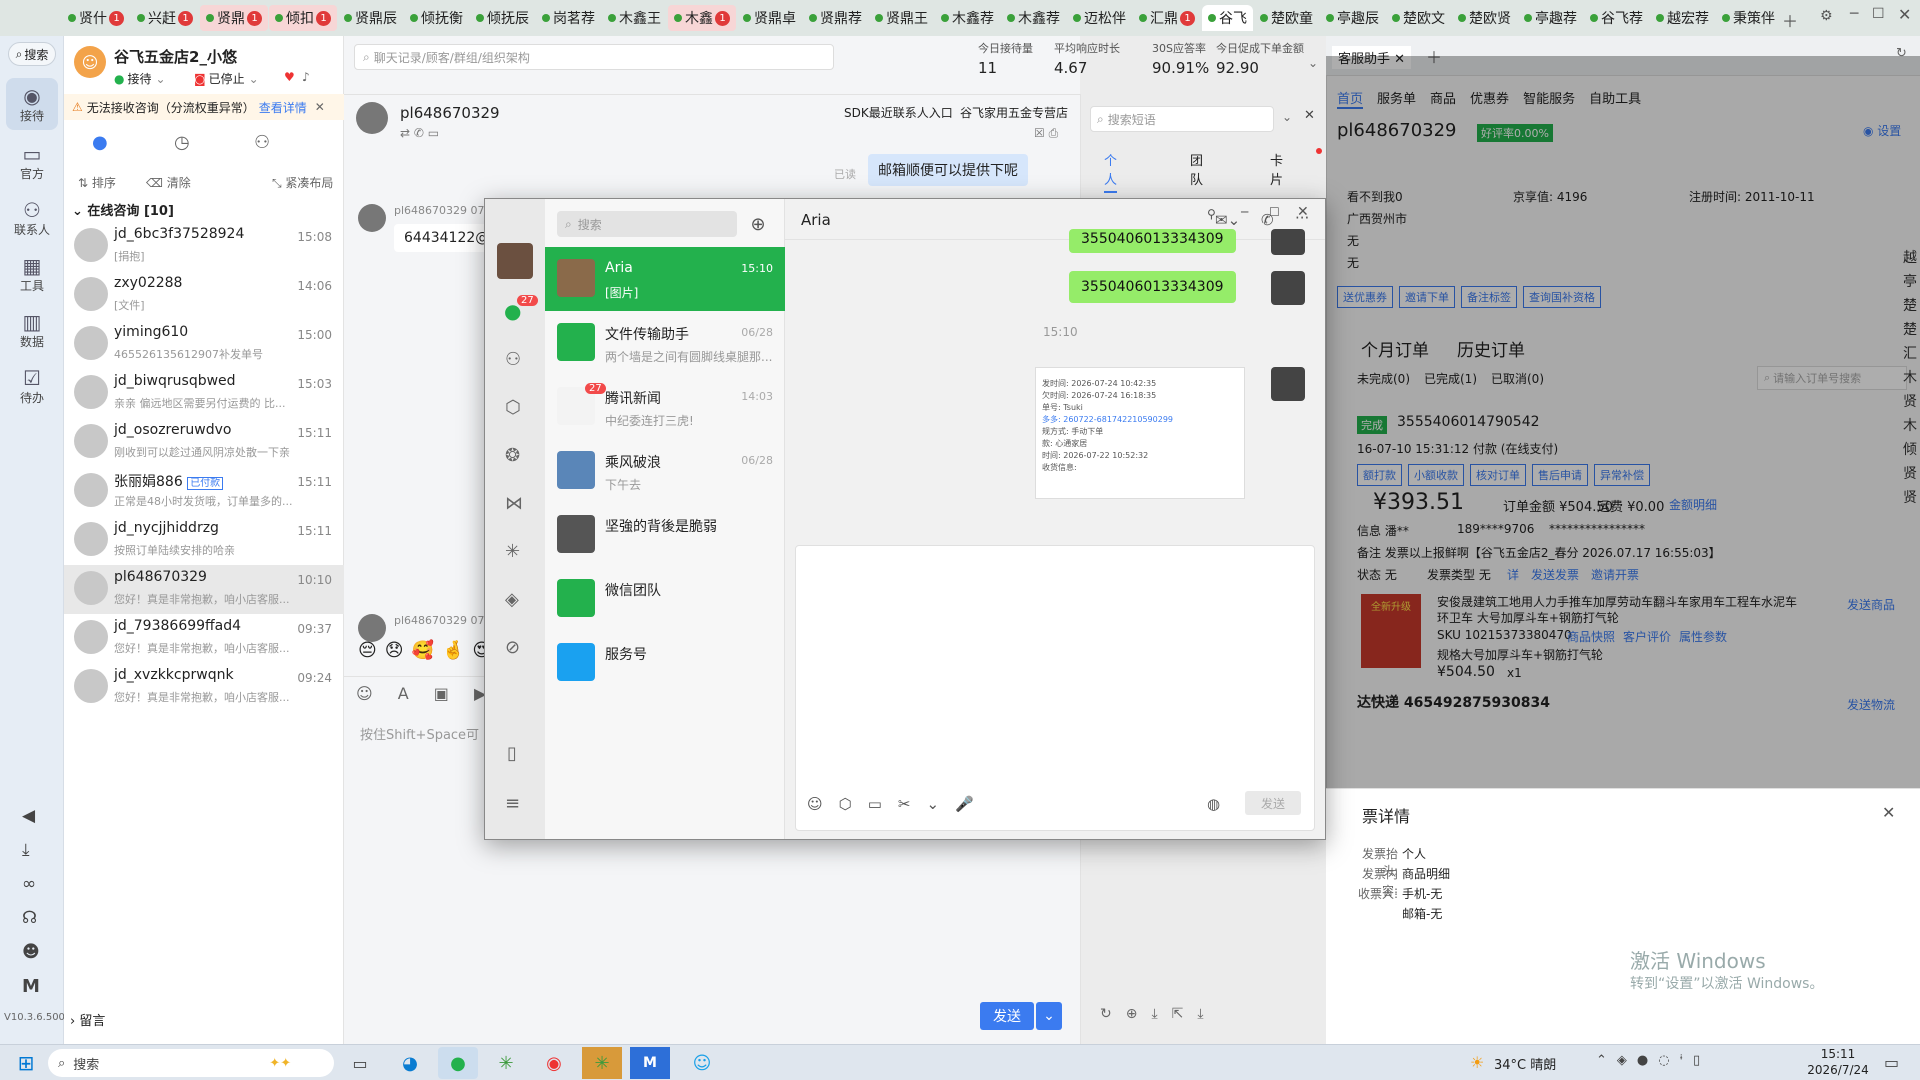  What do you see at coordinates (1211, 214) in the screenshot?
I see `pin-icon: ⚲` at bounding box center [1211, 214].